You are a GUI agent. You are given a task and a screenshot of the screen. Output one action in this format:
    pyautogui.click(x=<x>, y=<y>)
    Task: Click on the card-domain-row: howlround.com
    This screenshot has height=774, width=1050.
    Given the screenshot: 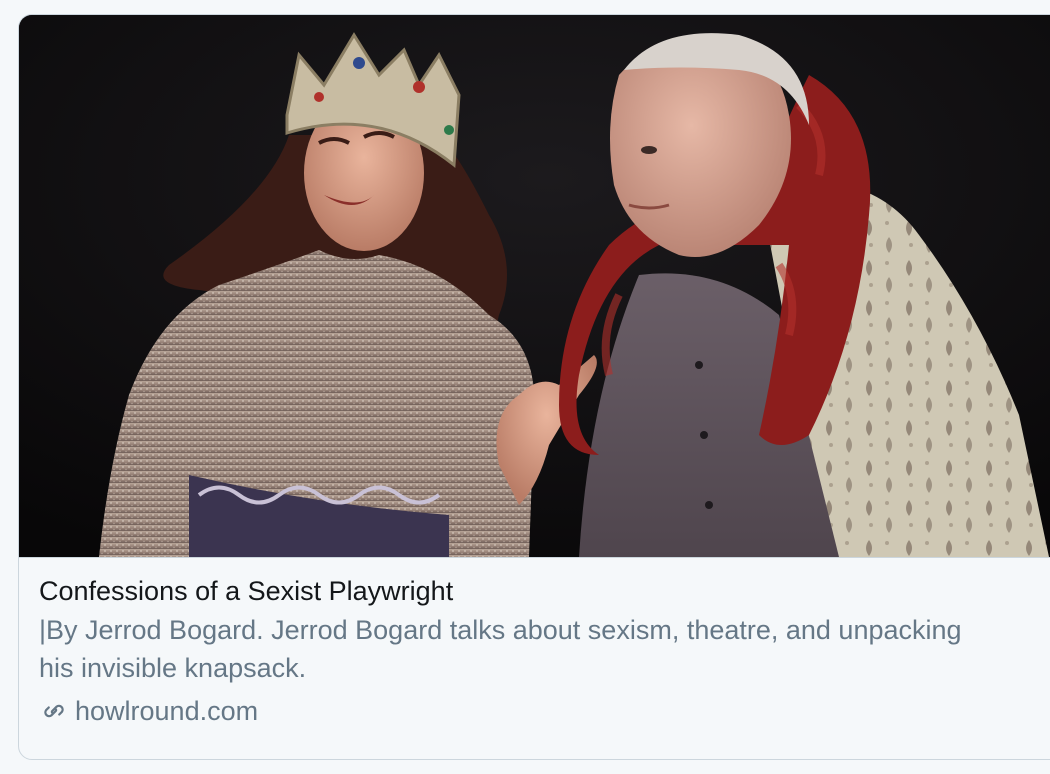 What is the action you would take?
    pyautogui.click(x=534, y=711)
    